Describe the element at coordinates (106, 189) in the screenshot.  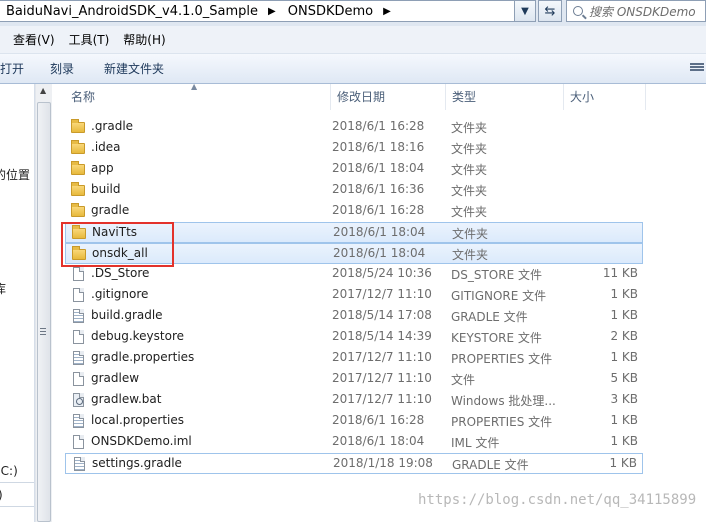
I see `file-name: build` at that location.